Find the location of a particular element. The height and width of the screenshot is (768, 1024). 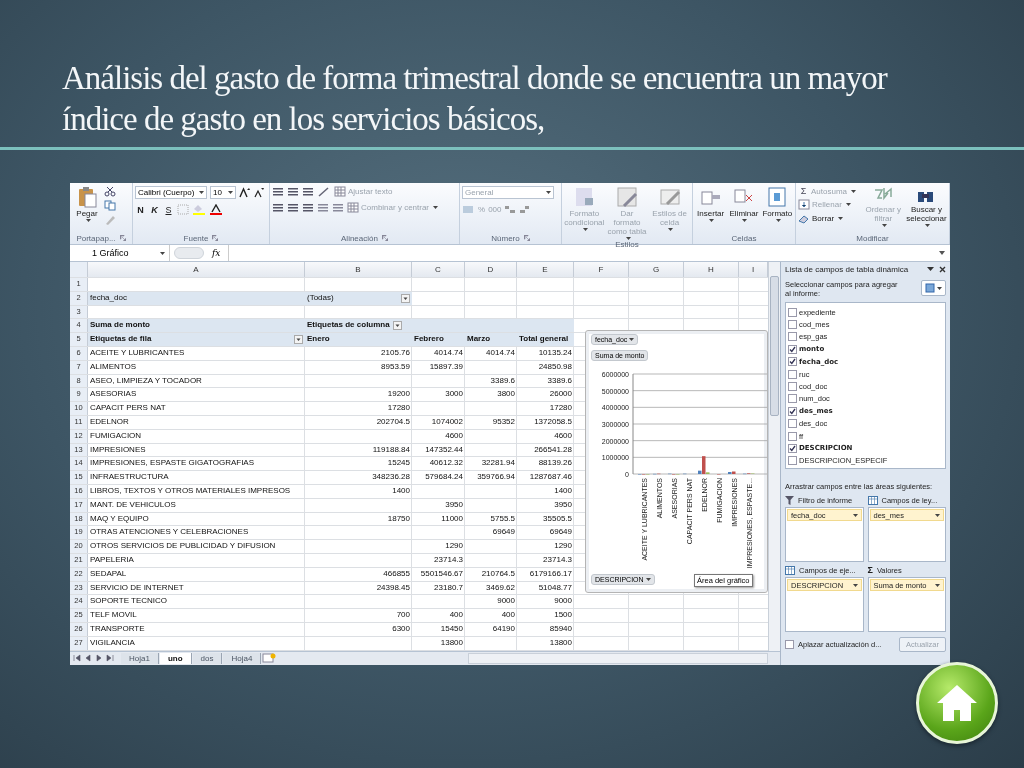

scissors-icon is located at coordinates (110, 191).